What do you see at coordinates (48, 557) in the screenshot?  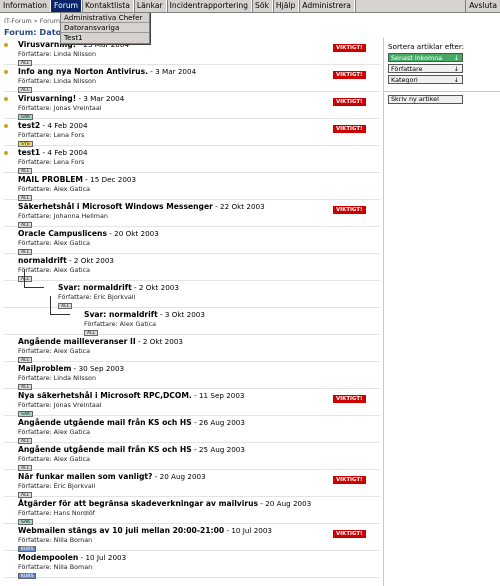 I see `article-title-link: Modempoolen` at bounding box center [48, 557].